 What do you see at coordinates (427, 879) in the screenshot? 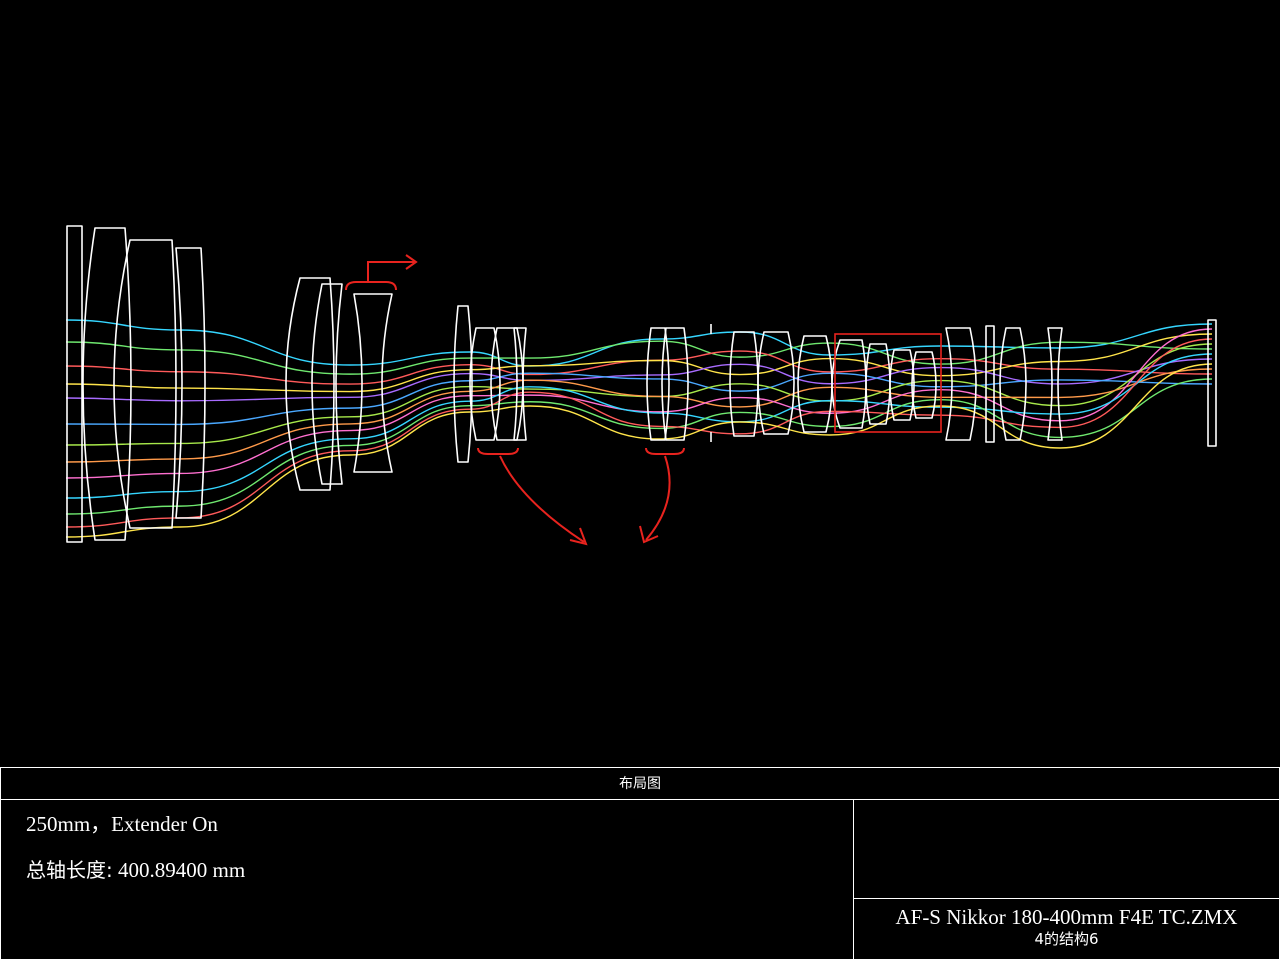
I see `panel-info-cell: 250mm，Extender On 总轴长度: 400.89400 mm` at bounding box center [427, 879].